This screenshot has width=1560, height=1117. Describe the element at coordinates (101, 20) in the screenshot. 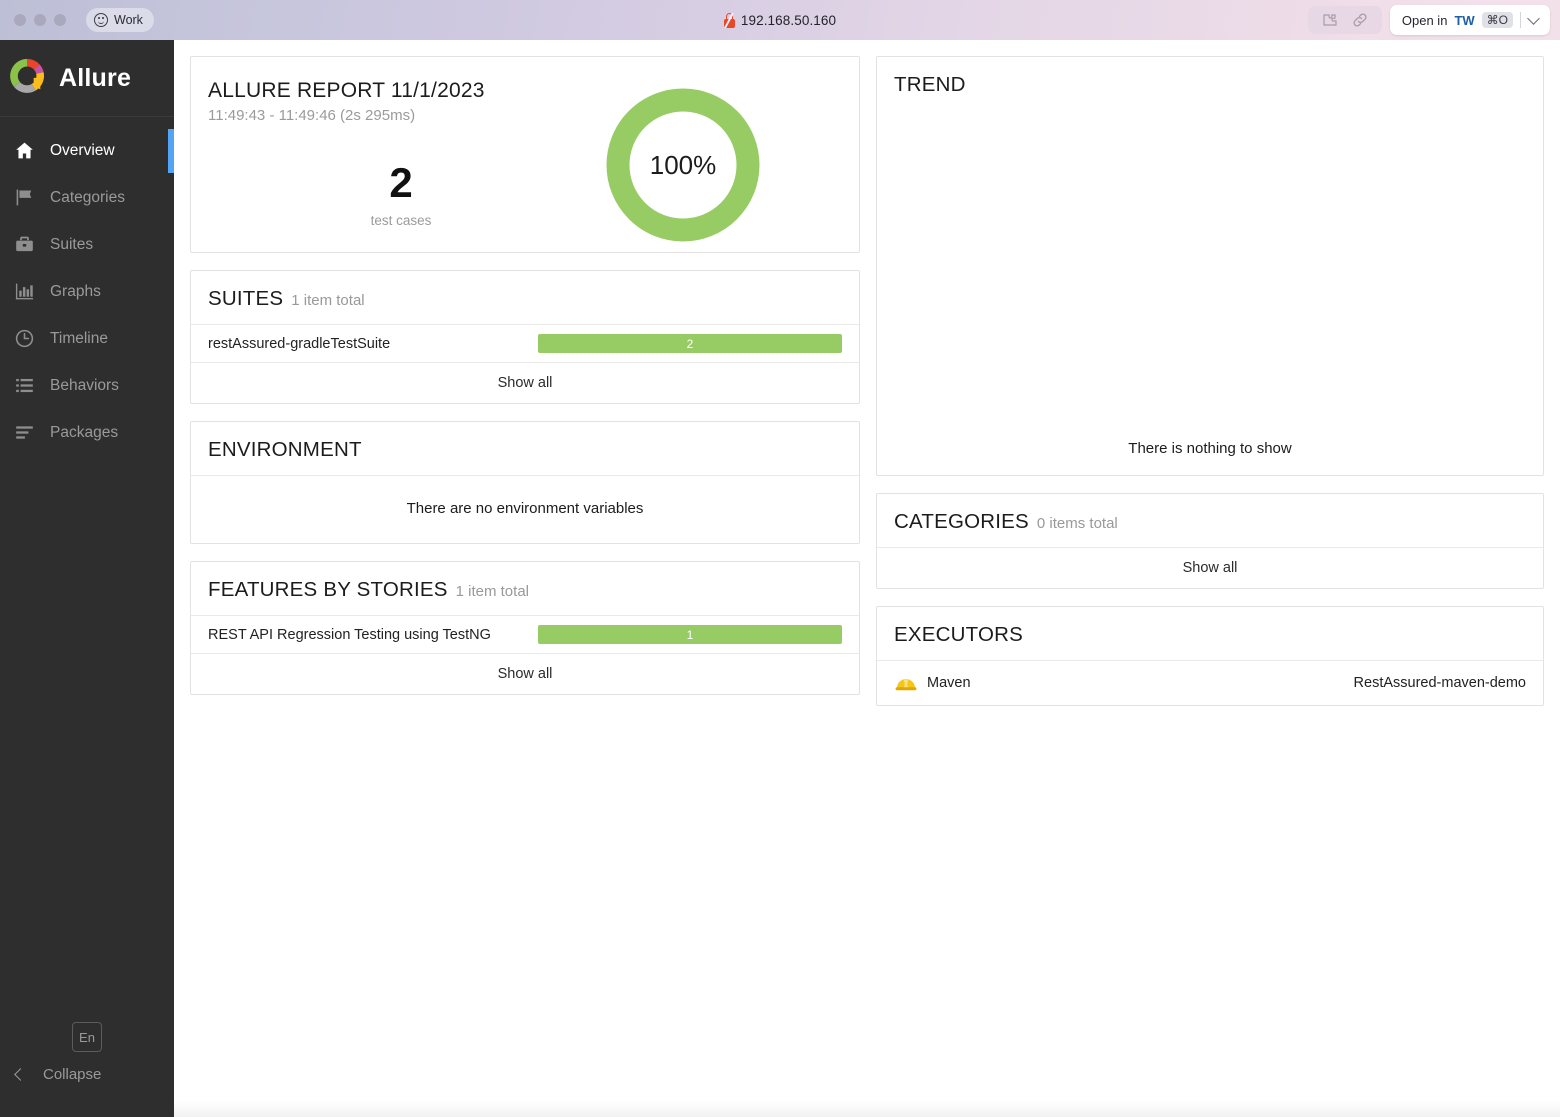

I see `smiley-icon` at that location.